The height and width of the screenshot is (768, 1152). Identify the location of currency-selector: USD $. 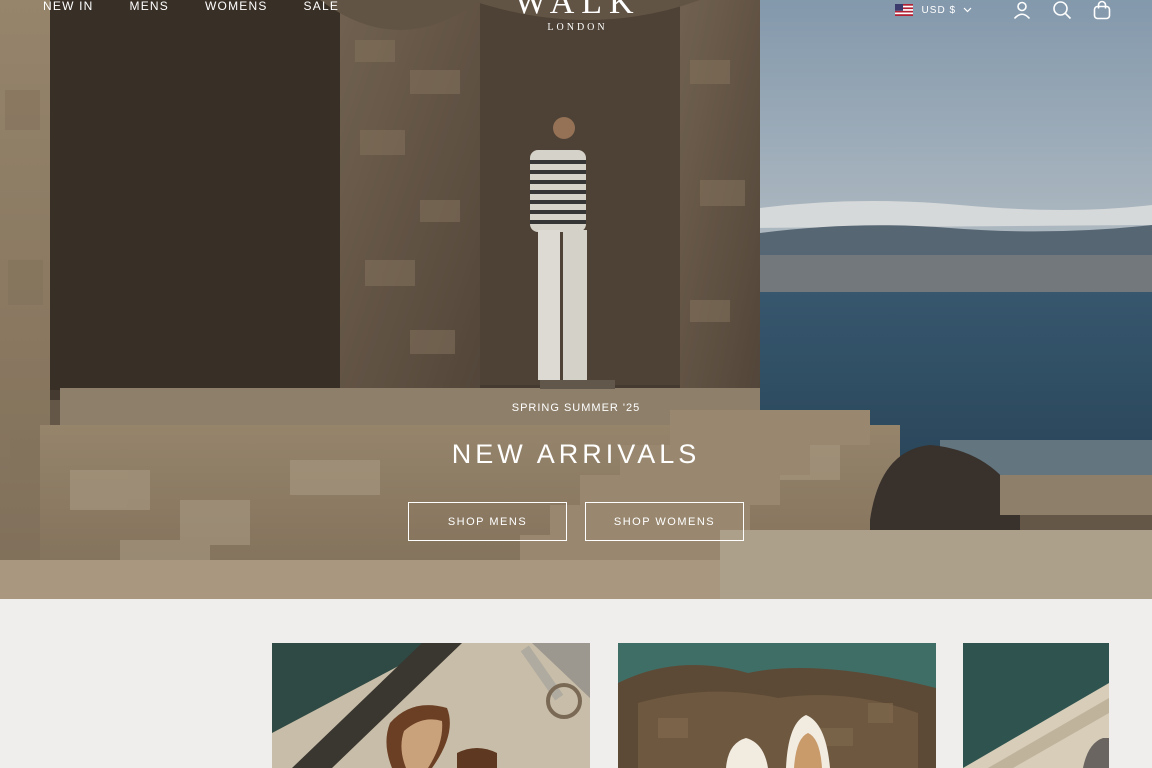
(933, 10).